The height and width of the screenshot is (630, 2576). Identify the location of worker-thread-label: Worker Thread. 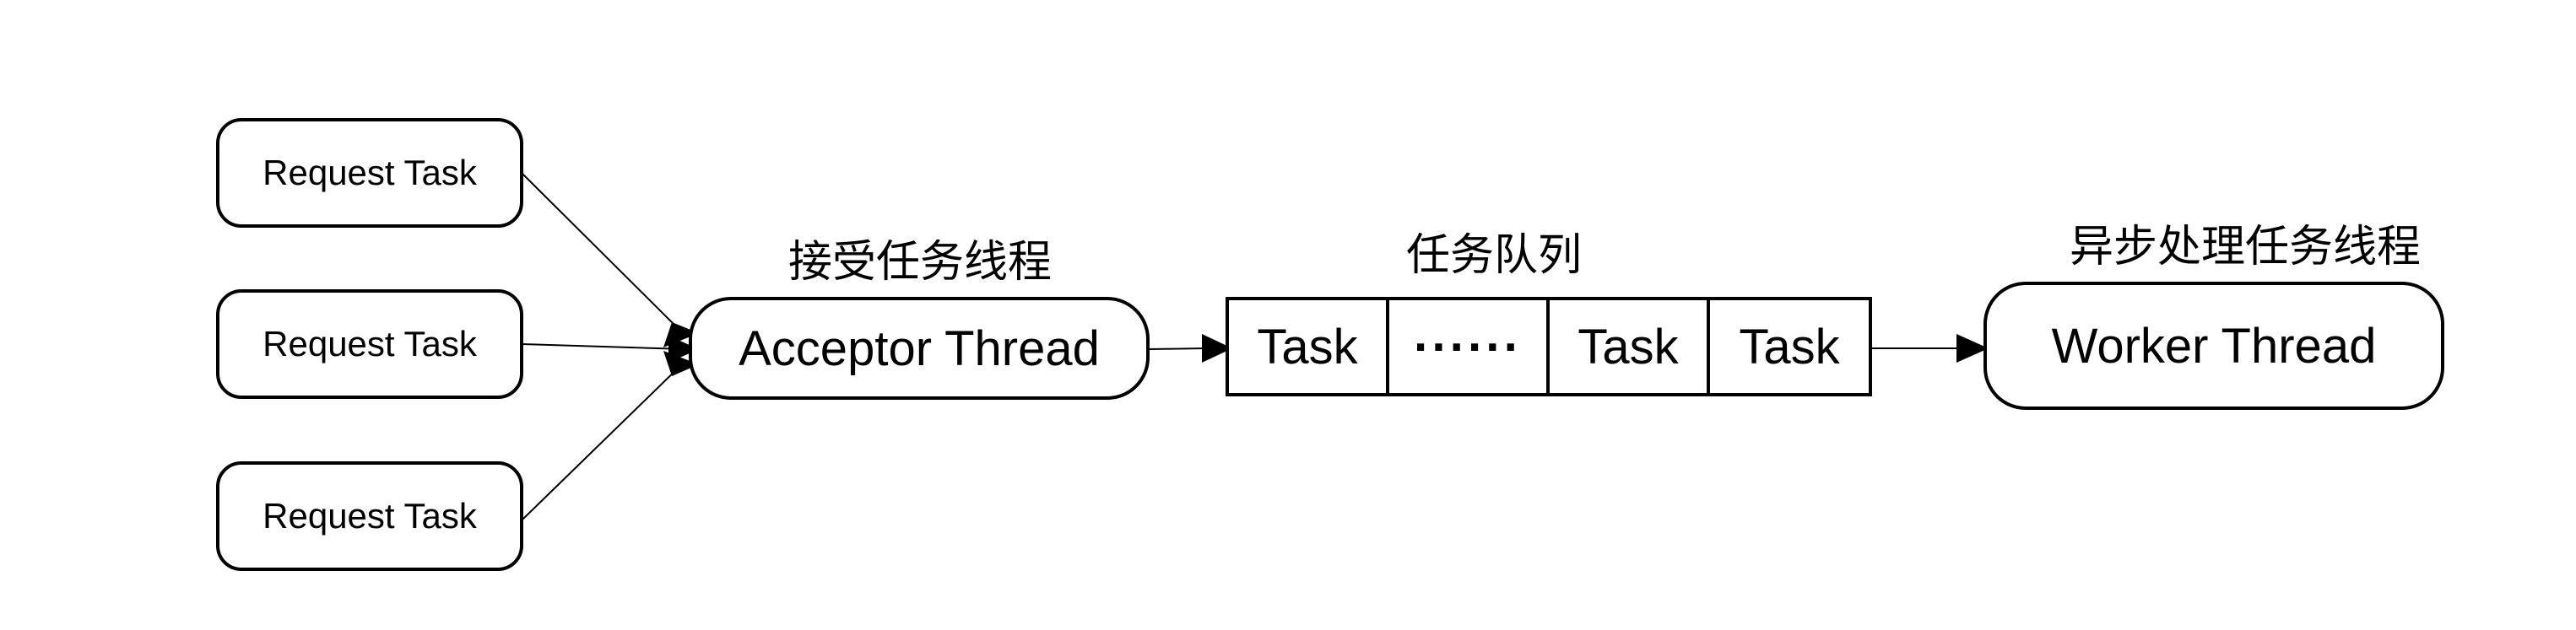
(2214, 346).